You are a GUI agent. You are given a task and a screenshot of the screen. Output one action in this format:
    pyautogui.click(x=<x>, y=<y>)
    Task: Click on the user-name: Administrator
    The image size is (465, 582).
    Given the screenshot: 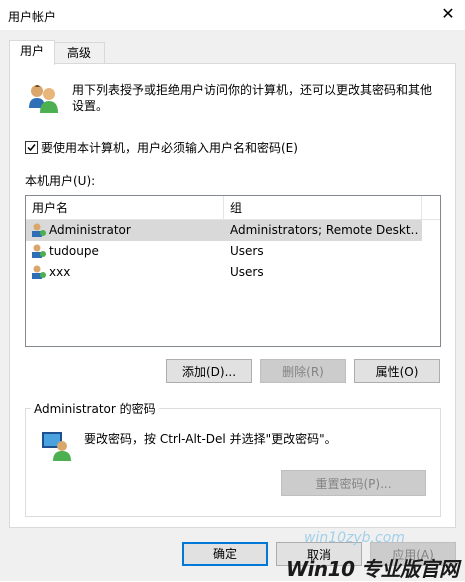 What is the action you would take?
    pyautogui.click(x=90, y=230)
    